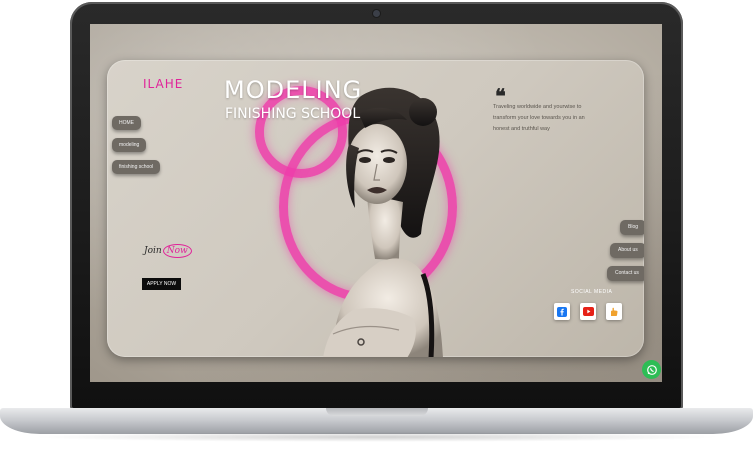 Image resolution: width=753 pixels, height=450 pixels. I want to click on youtube-icon, so click(588, 311).